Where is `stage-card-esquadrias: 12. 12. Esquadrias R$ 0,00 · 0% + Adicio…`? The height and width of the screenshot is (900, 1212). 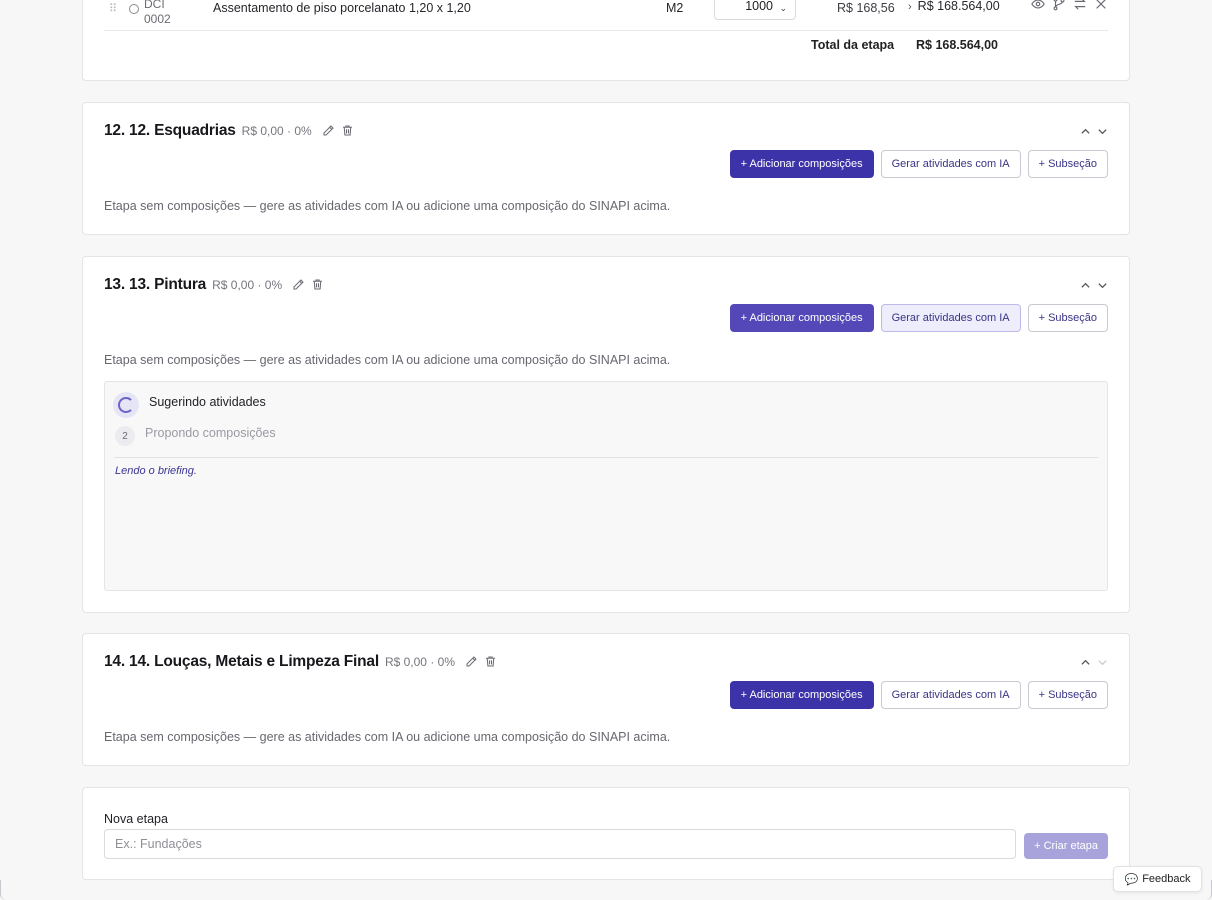 stage-card-esquadrias: 12. 12. Esquadrias R$ 0,00 · 0% + Adicio… is located at coordinates (606, 168).